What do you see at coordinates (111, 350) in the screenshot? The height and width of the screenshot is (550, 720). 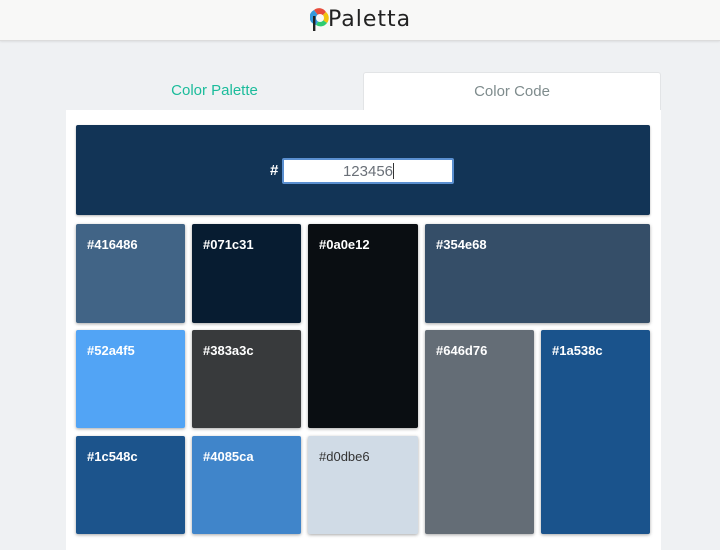 I see `swatch-label: #52a4f5` at bounding box center [111, 350].